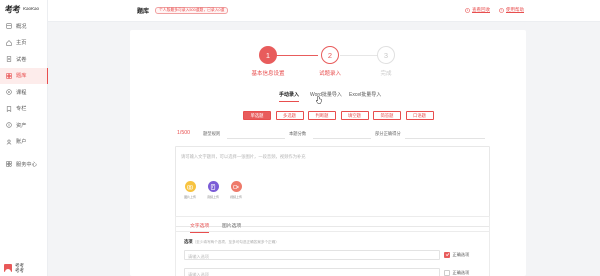 This screenshot has width=600, height=276. I want to click on sidebar-item-question-bank: 题库, so click(24, 75).